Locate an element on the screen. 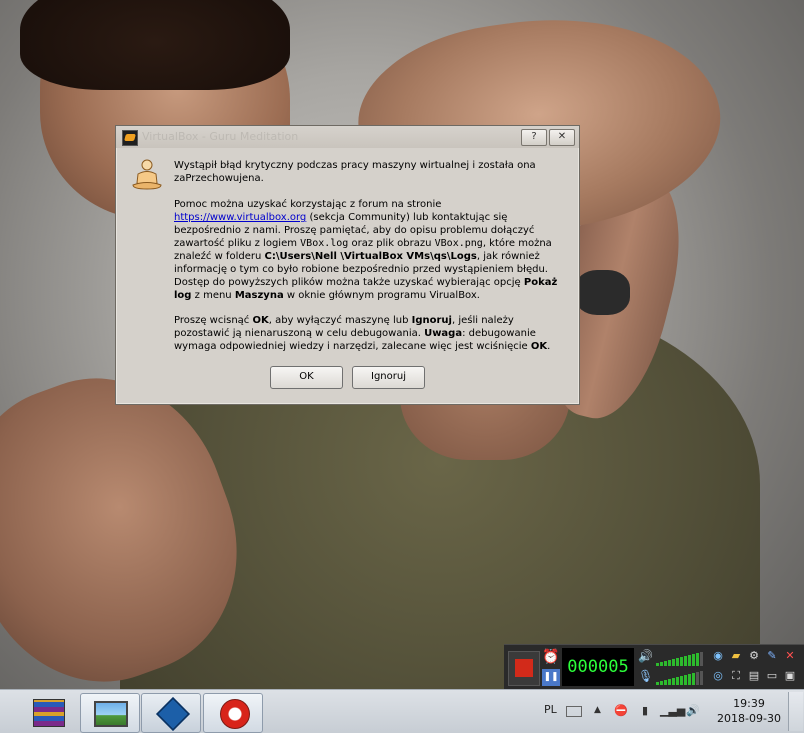 The width and height of the screenshot is (804, 733). taskbar-winrar is located at coordinates (49, 712).